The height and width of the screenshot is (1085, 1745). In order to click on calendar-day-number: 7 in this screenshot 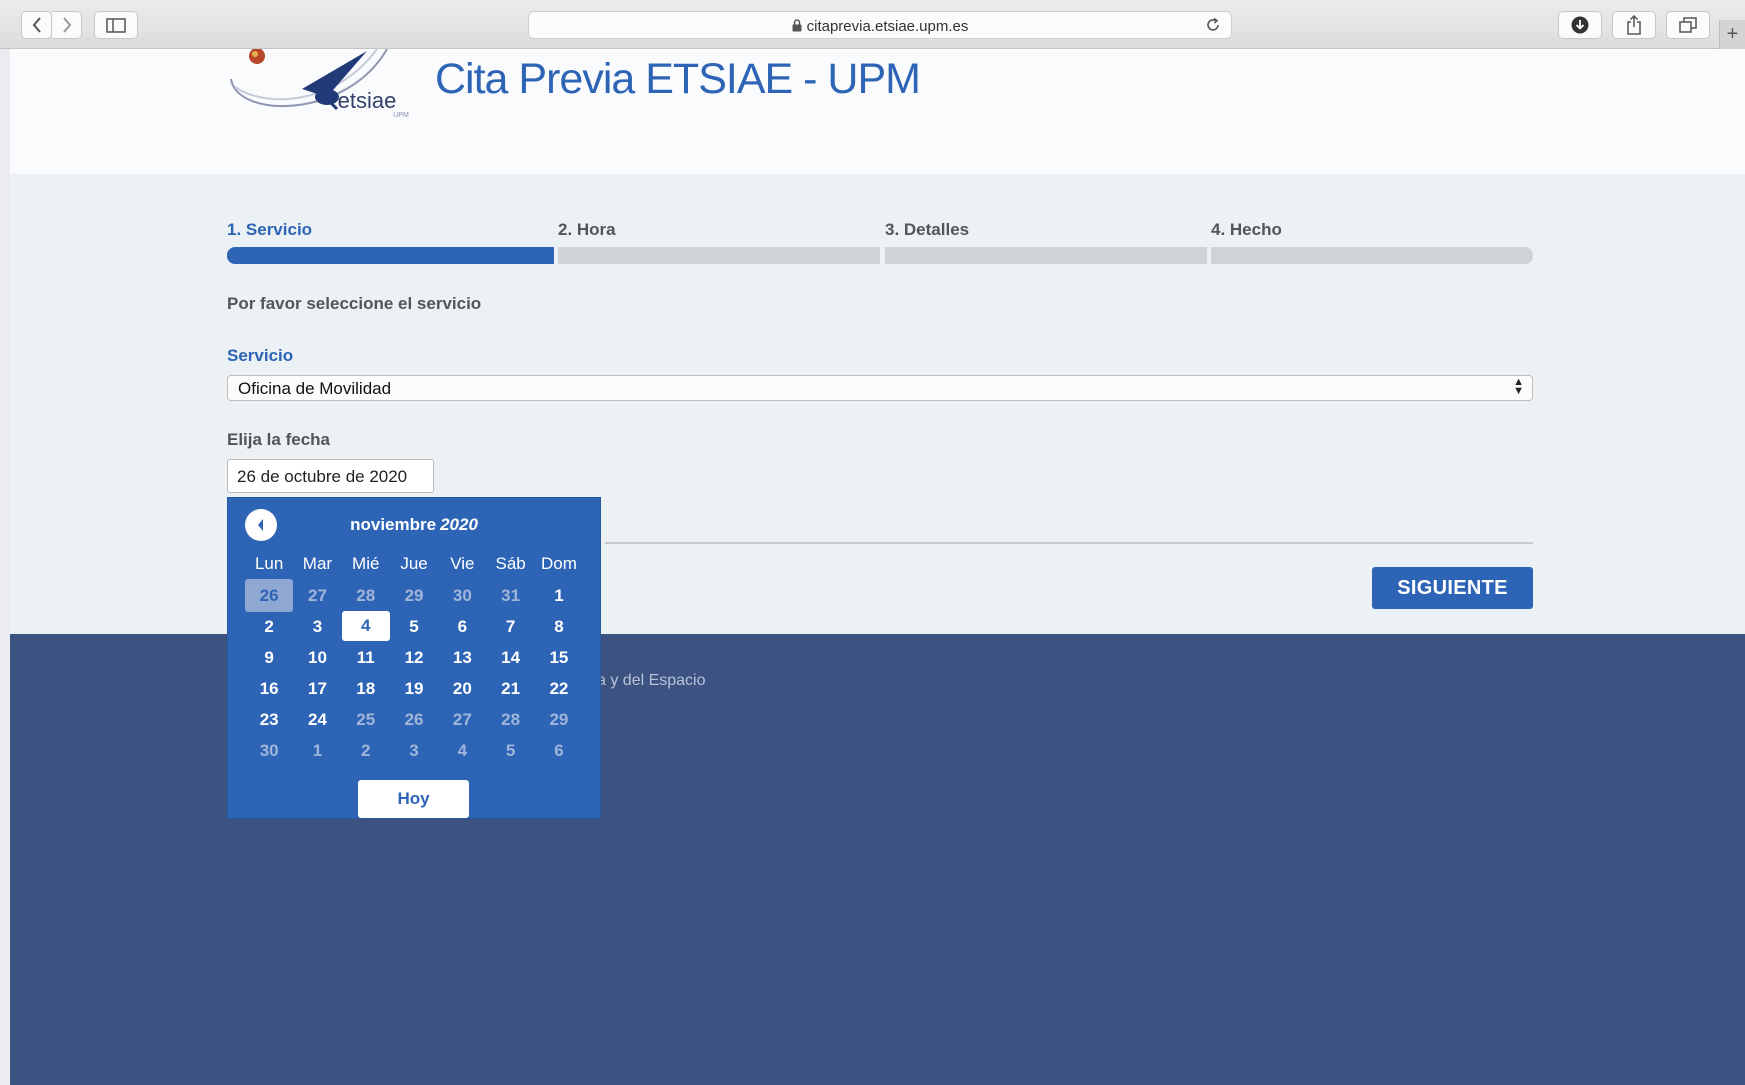, I will do `click(510, 626)`.